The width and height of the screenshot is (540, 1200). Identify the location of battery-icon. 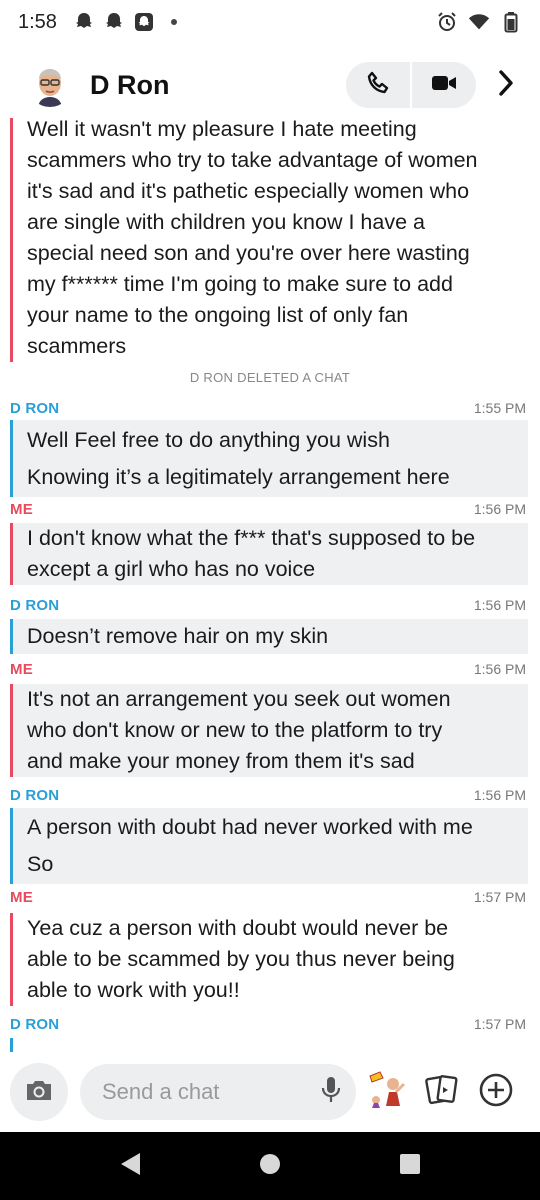
(511, 22).